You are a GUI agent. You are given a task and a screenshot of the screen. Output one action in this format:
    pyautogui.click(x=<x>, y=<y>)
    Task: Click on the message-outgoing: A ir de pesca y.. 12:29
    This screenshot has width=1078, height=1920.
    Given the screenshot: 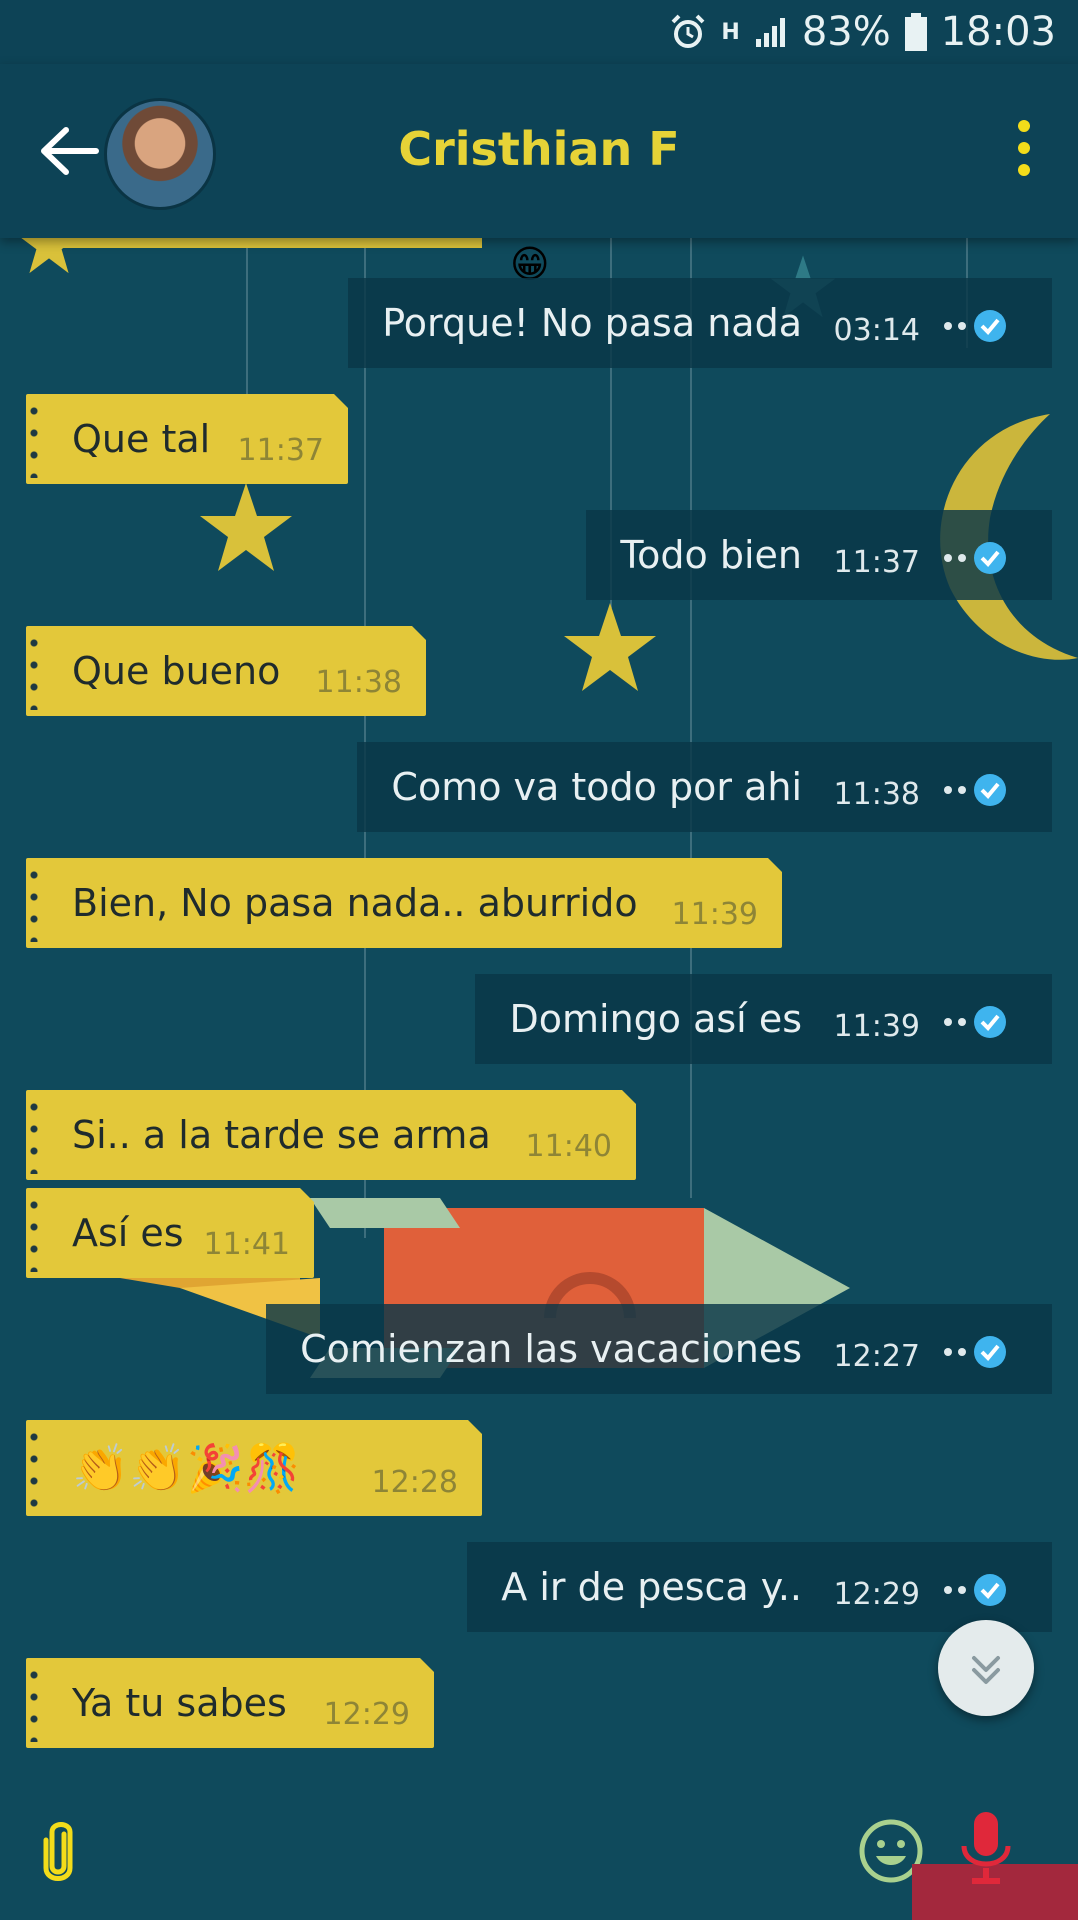 What is the action you would take?
    pyautogui.click(x=759, y=1587)
    